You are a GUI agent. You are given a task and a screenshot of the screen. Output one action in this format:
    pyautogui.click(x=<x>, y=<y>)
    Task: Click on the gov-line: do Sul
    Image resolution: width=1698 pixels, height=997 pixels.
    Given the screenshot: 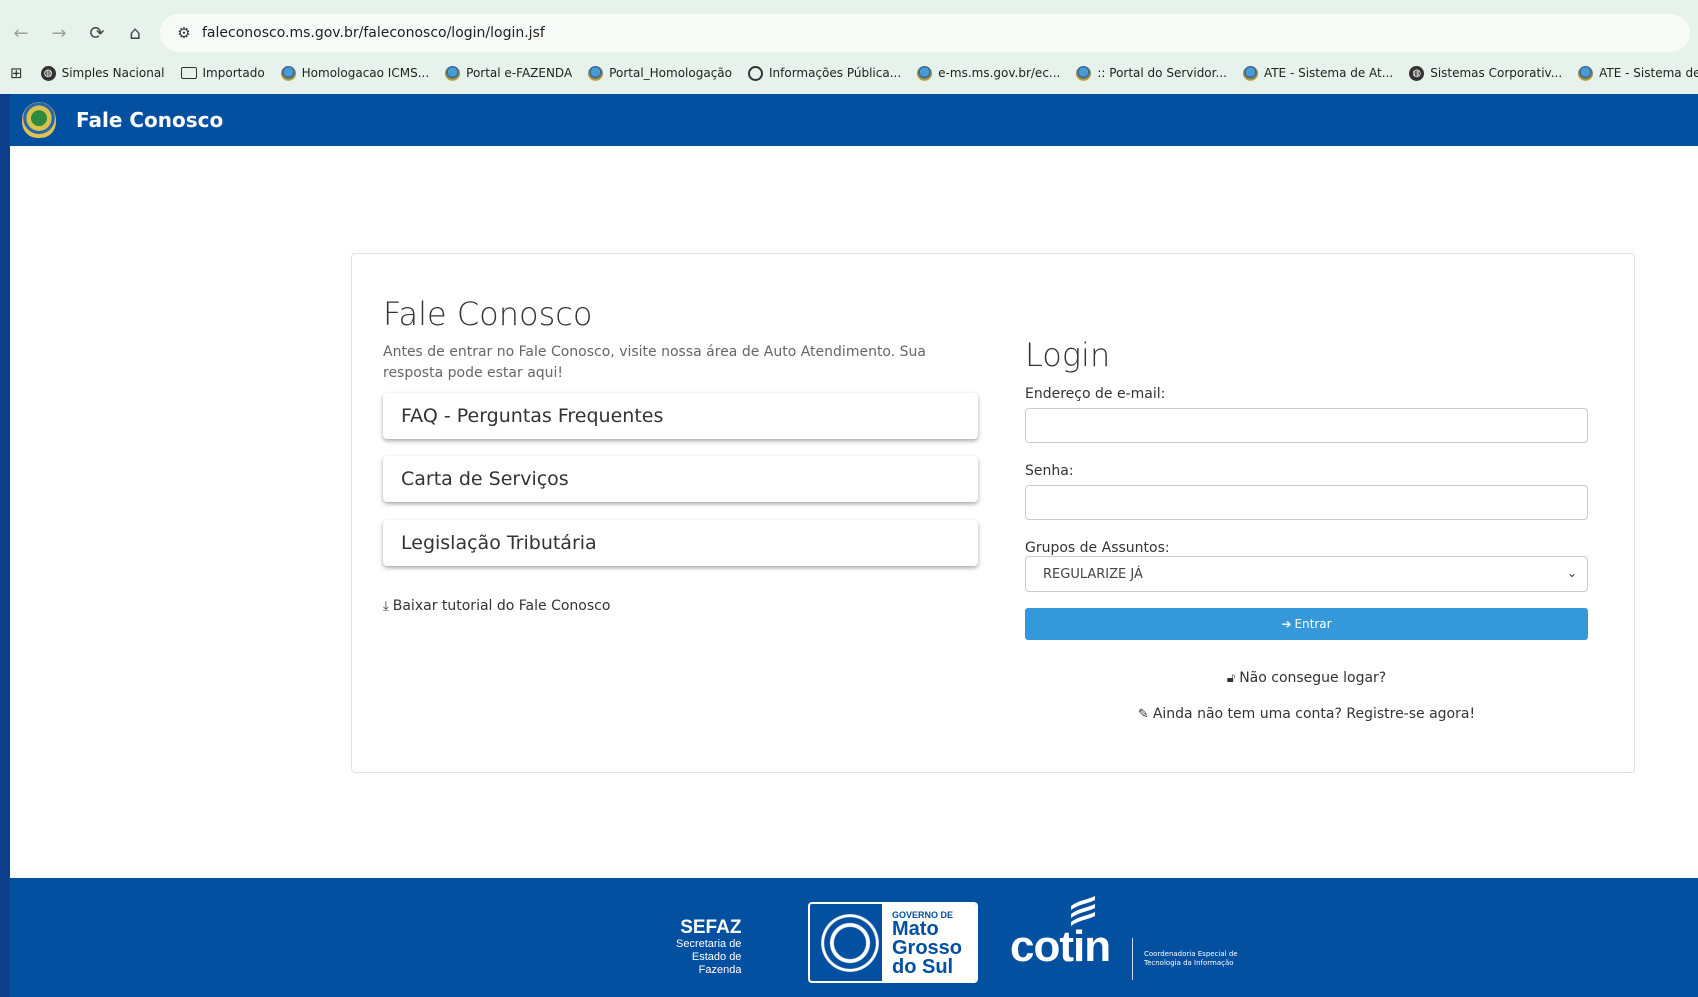 What is the action you would take?
    pyautogui.click(x=923, y=967)
    